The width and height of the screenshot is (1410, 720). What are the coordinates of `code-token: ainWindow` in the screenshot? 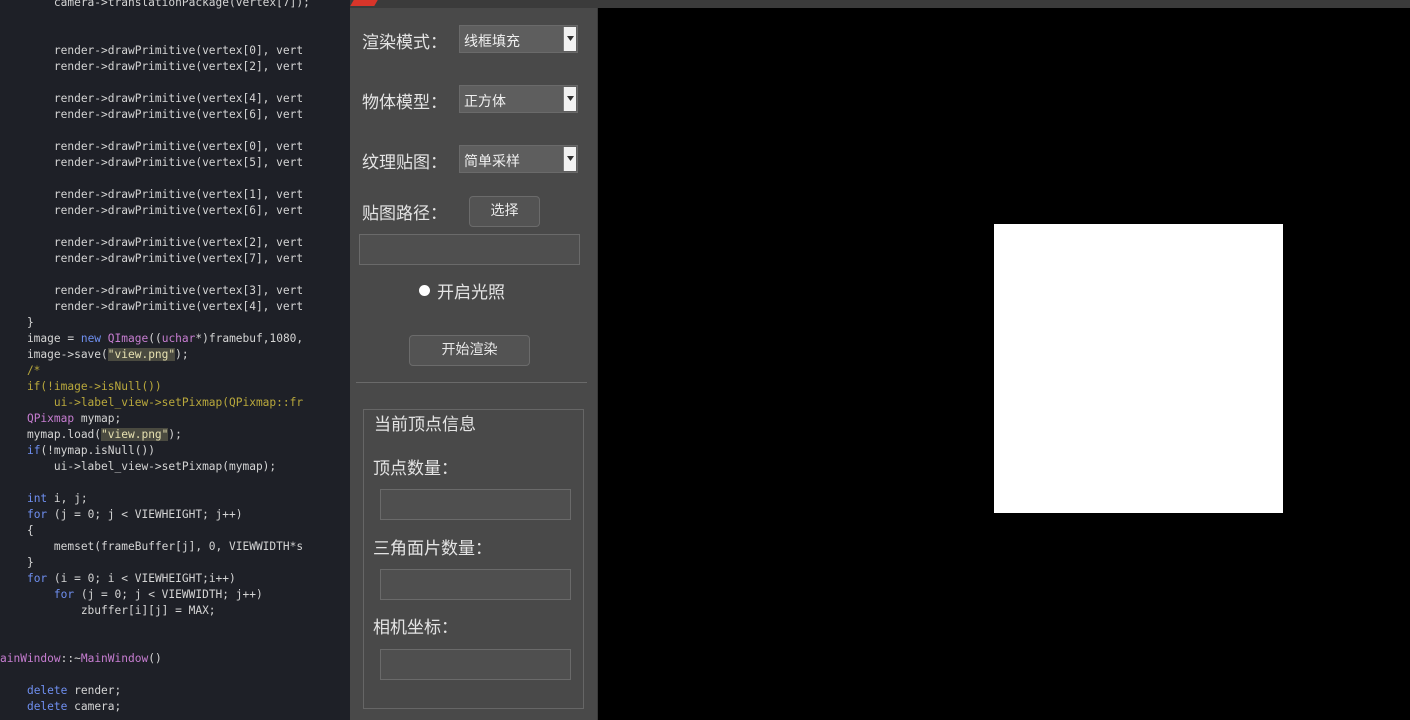 It's located at (30, 658).